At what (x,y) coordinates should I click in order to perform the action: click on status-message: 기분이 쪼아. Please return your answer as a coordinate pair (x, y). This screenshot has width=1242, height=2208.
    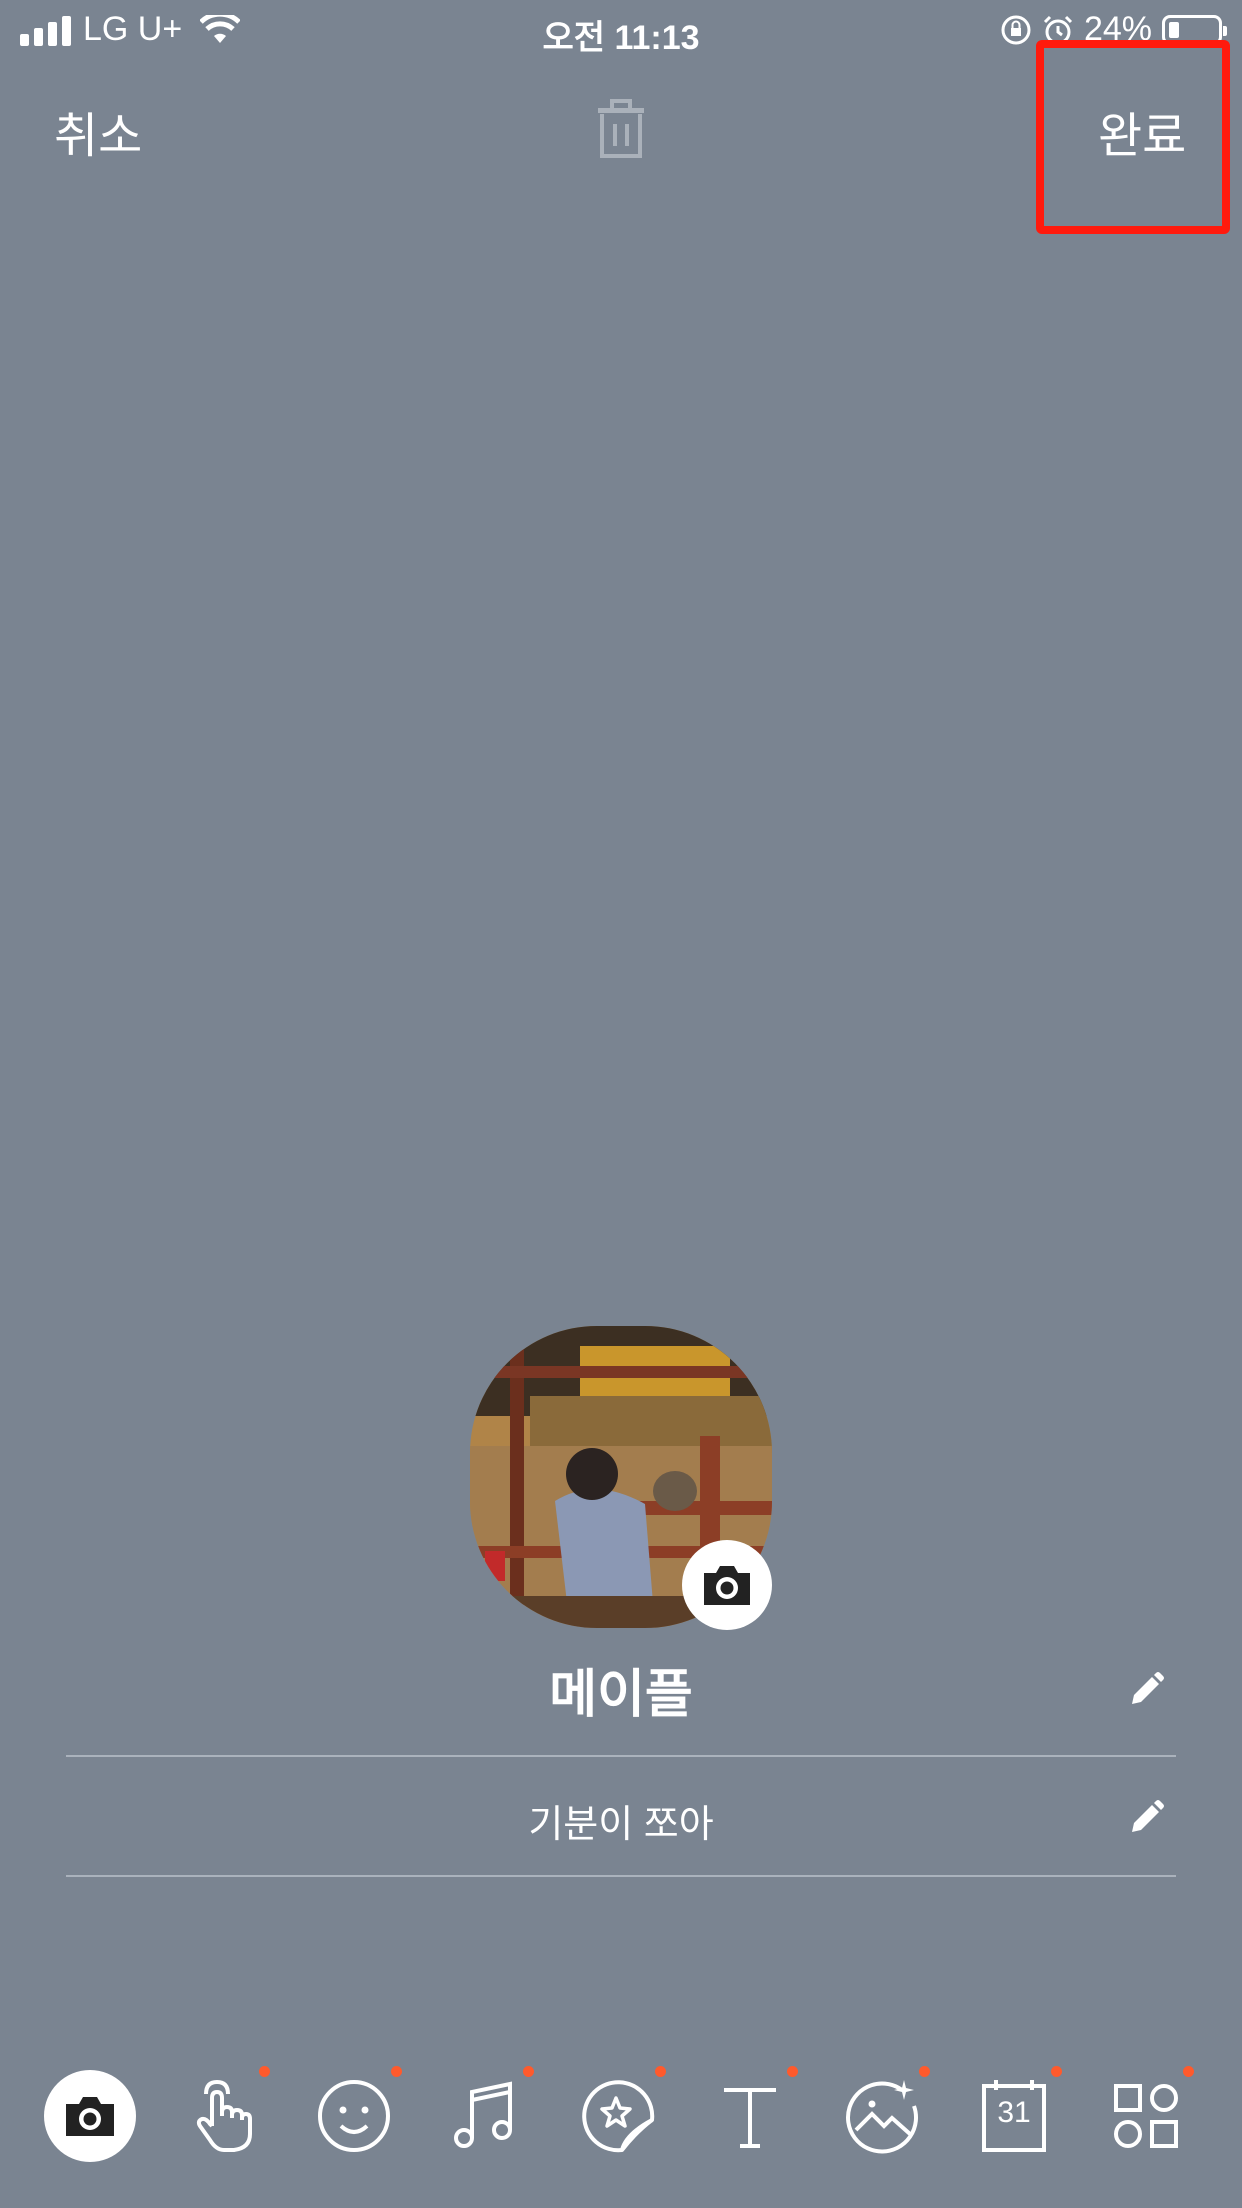
    Looking at the image, I should click on (621, 1825).